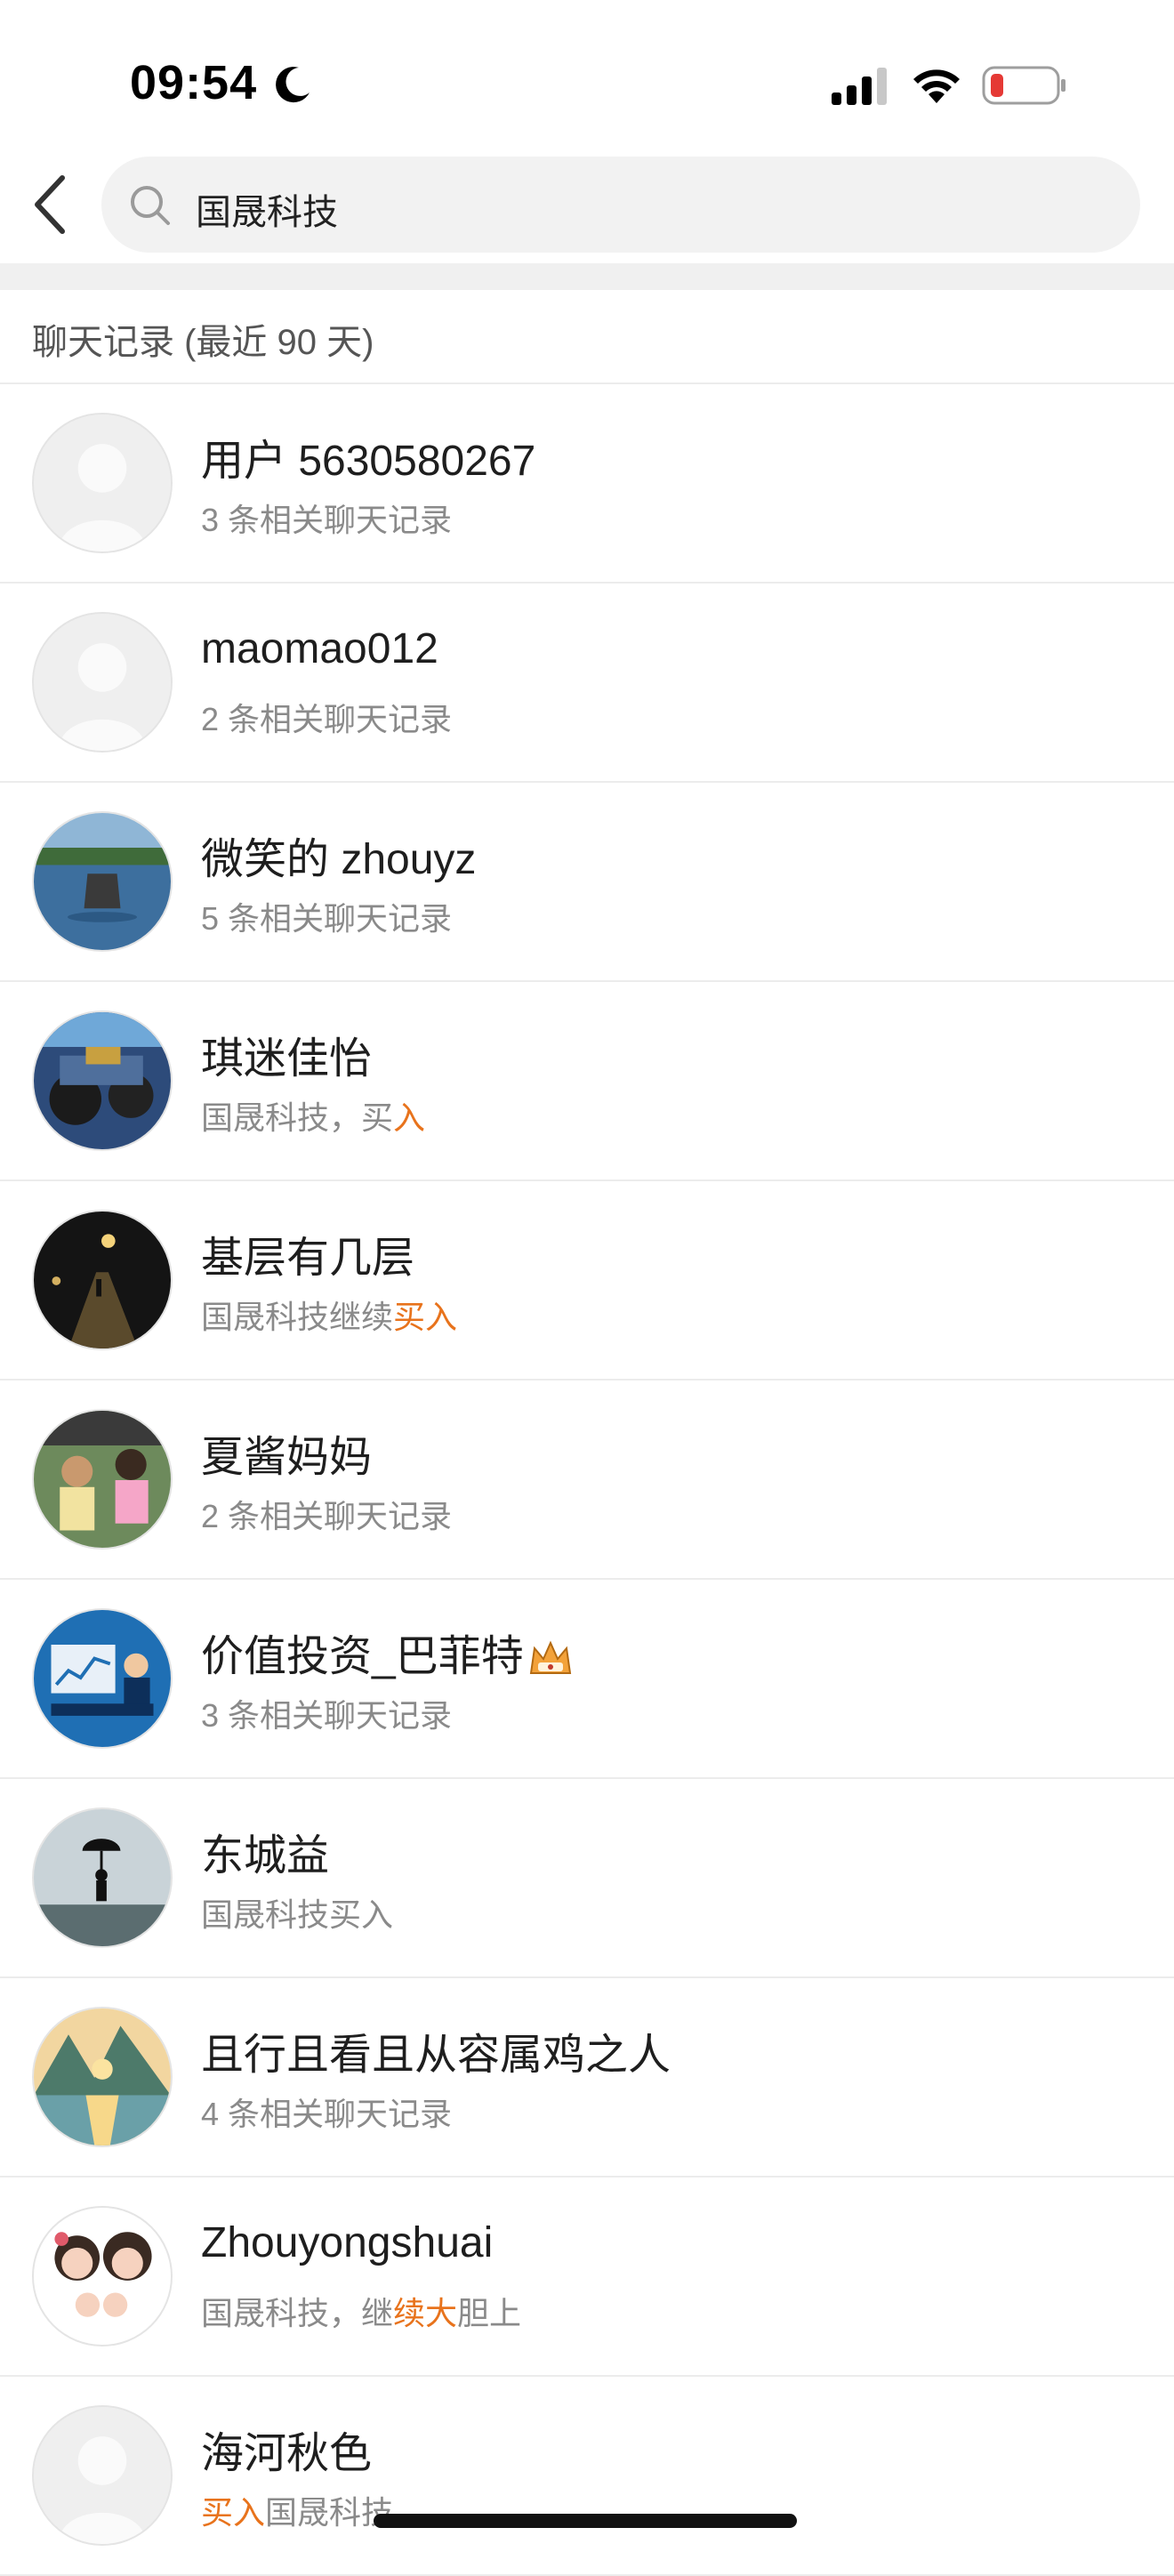 The width and height of the screenshot is (1174, 2576). I want to click on list-item: Zhouyongshuai 国晟科技，继续大胆上, so click(587, 2277).